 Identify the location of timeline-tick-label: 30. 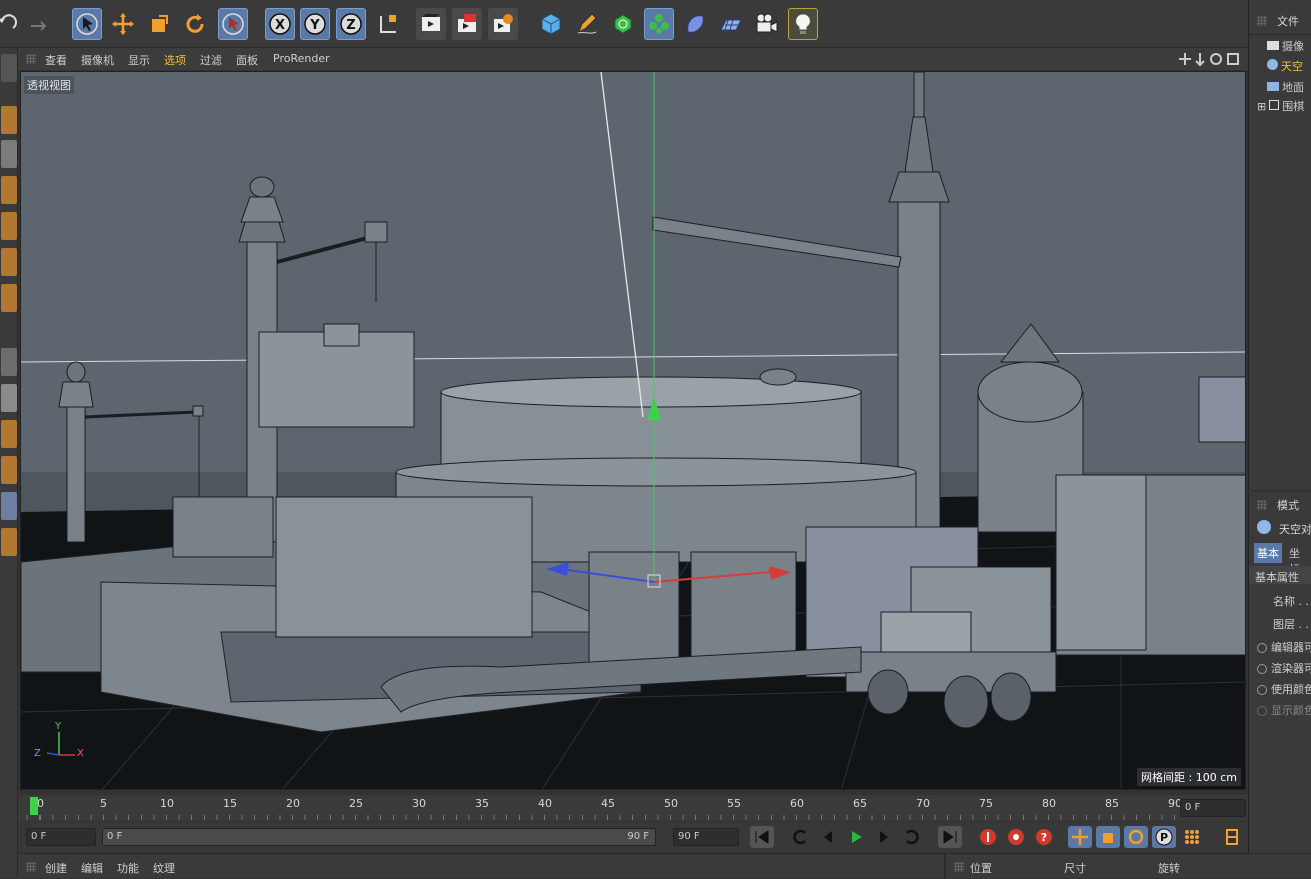
(419, 803).